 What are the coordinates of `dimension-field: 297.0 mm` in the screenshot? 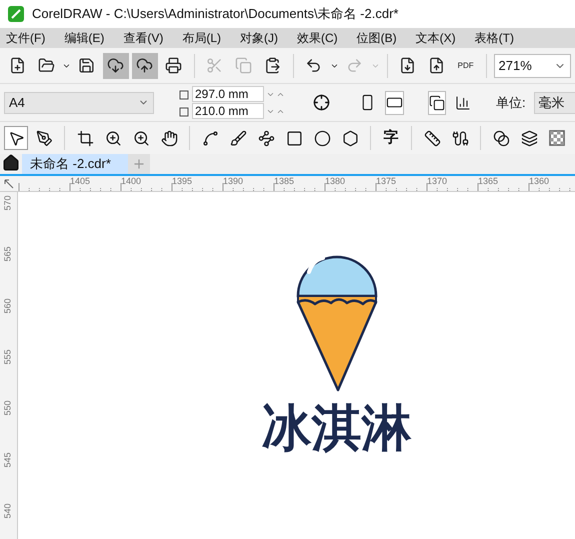 It's located at (228, 94).